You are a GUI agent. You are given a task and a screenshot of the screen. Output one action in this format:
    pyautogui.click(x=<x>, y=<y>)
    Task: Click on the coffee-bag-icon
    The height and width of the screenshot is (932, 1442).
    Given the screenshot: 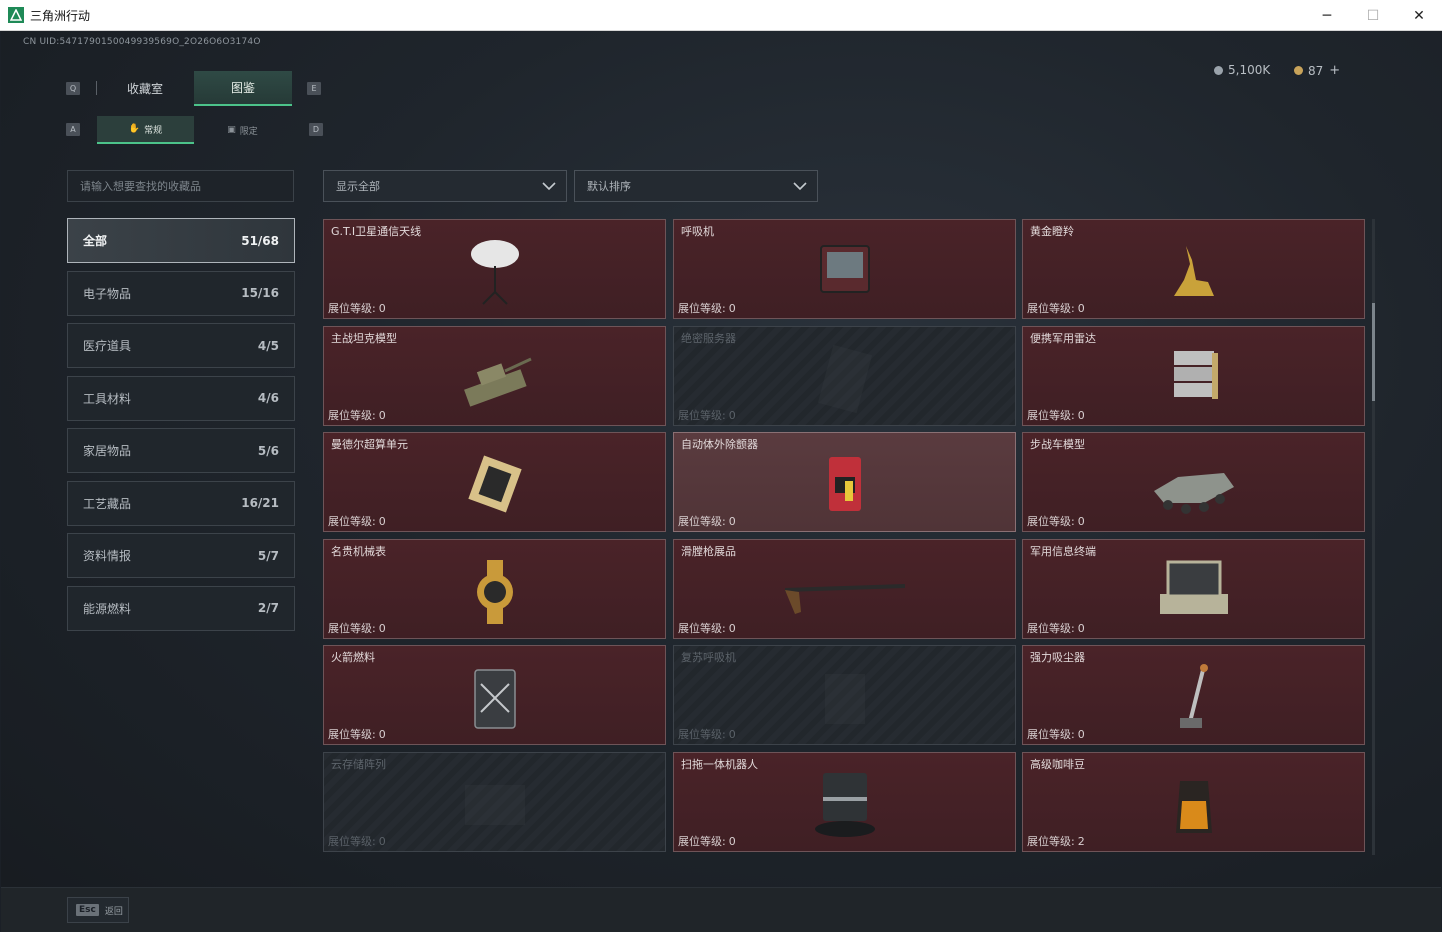 What is the action you would take?
    pyautogui.click(x=1193, y=807)
    